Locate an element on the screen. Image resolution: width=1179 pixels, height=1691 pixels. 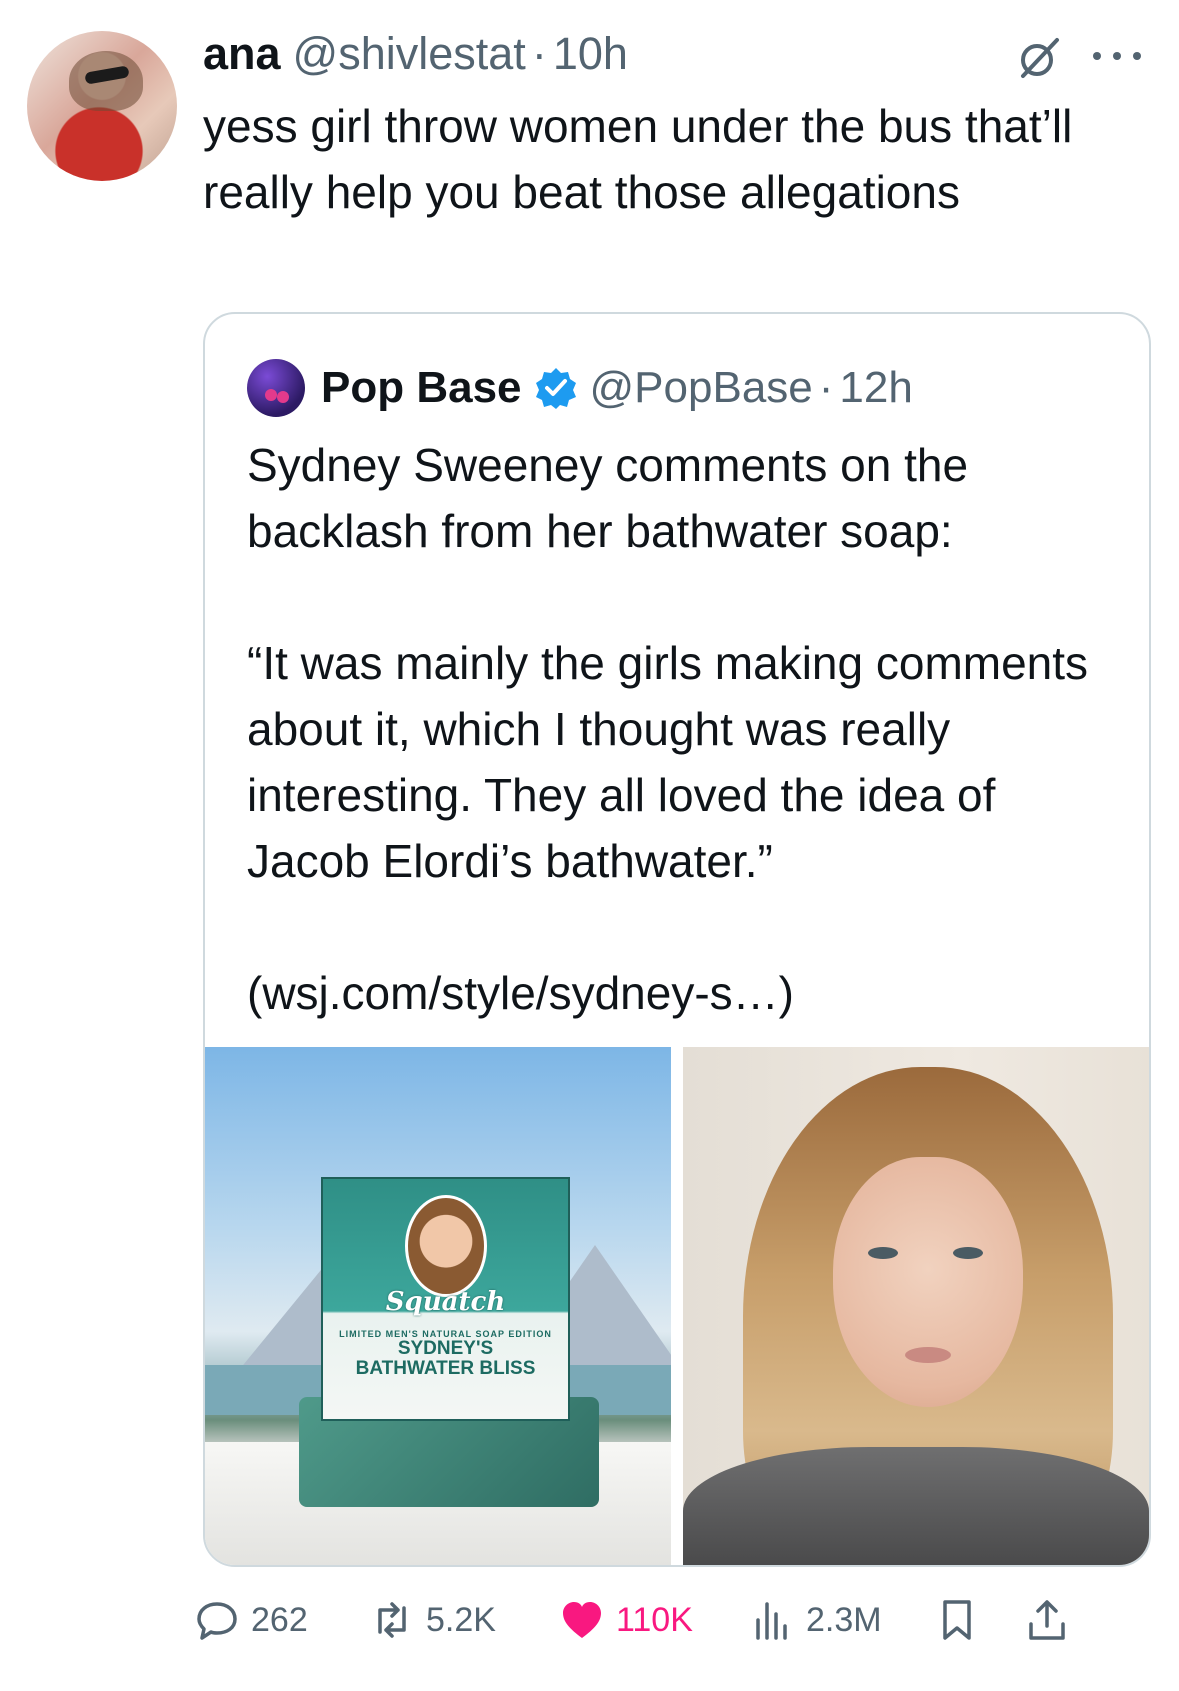
portrait-shoulders is located at coordinates (916, 1506).